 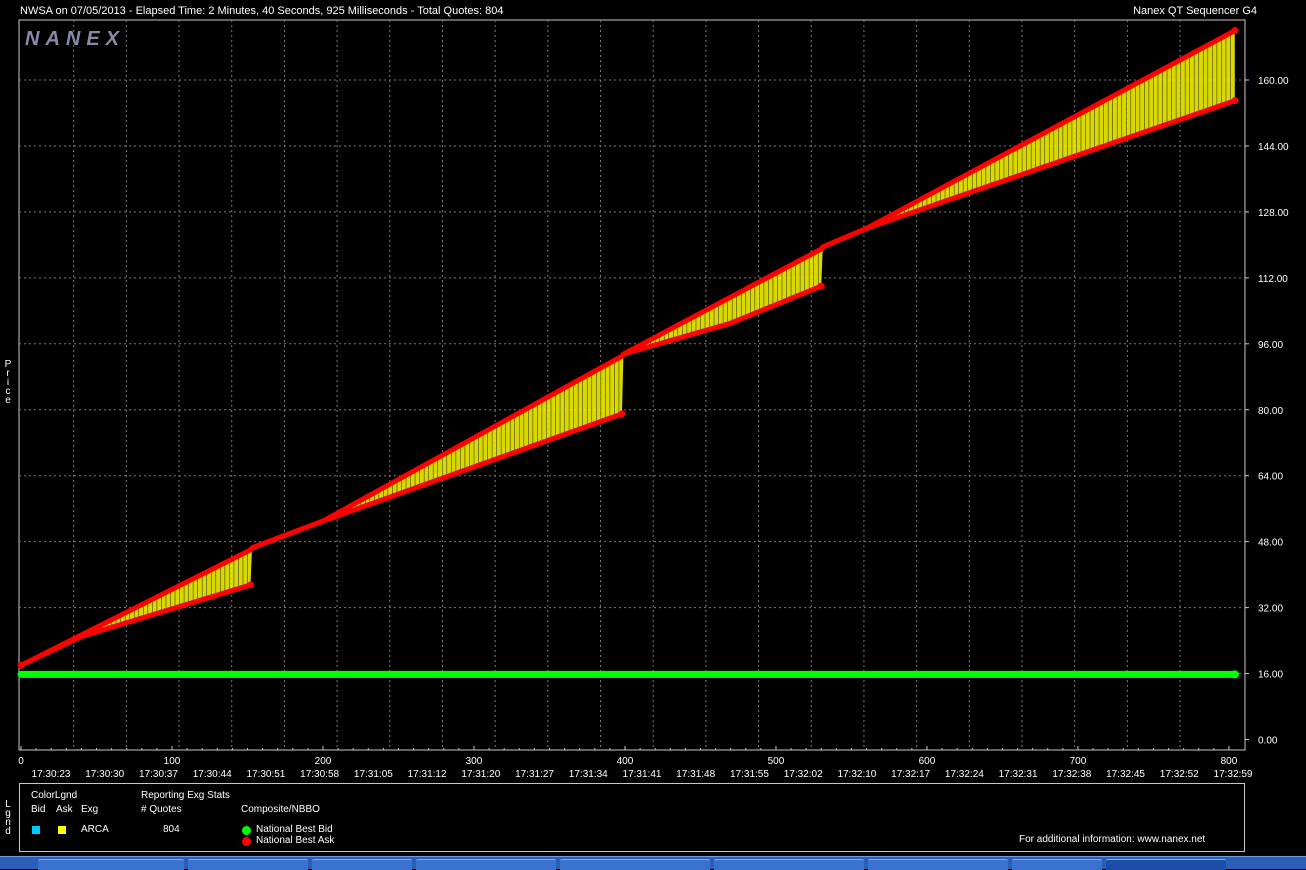 I want to click on time-label: 17:32:38, so click(x=1071, y=774).